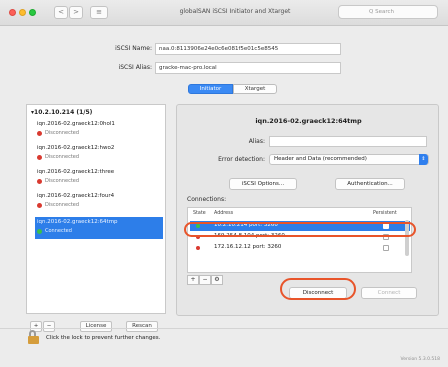 The width and height of the screenshot is (448, 367). I want to click on portal-tree-node: ▾10.2.10.214 (1/5), so click(61, 112).